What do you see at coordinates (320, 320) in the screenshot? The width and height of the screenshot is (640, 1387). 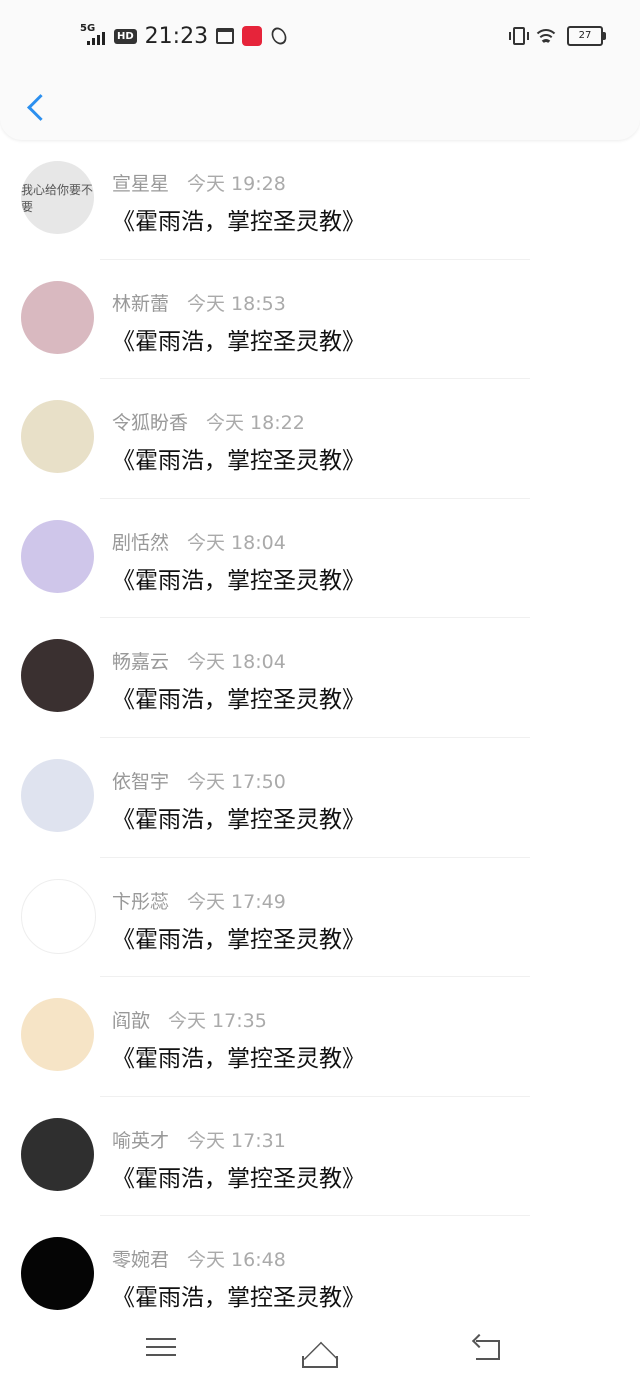 I see `comment-item: 林新蕾 今天 18:53 《霍雨浩，掌控圣灵教》` at bounding box center [320, 320].